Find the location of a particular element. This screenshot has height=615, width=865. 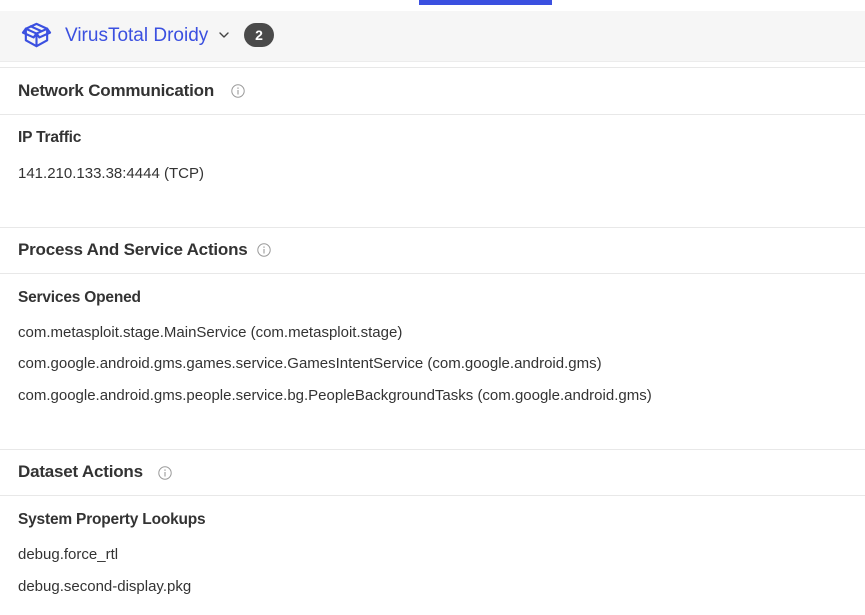

sandbox-count-badge: 2 is located at coordinates (259, 35).